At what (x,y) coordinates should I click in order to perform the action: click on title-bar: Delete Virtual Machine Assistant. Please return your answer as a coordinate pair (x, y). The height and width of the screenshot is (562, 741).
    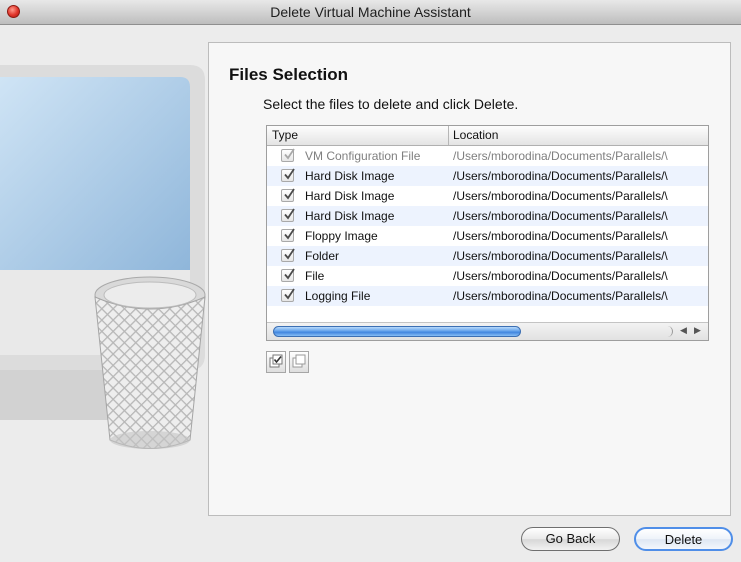
    Looking at the image, I should click on (370, 12).